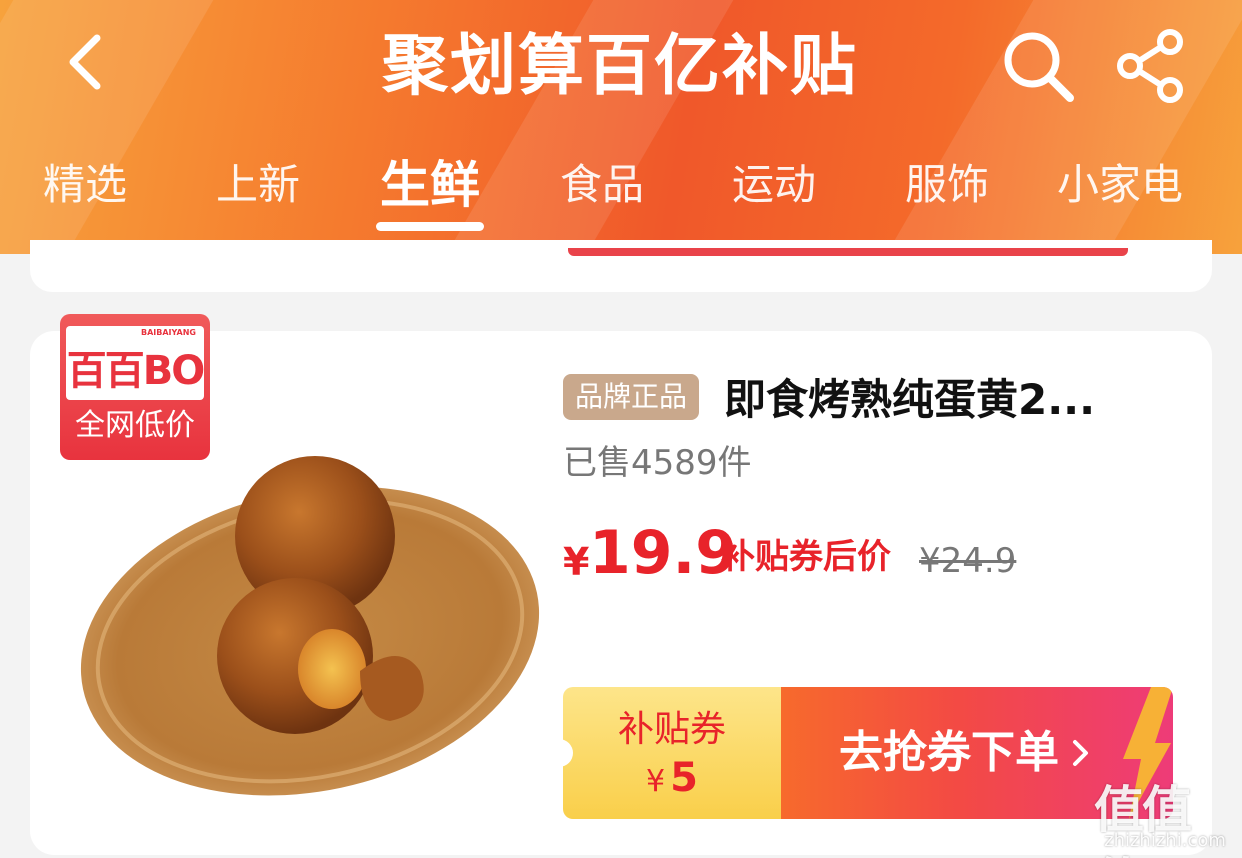  I want to click on tab-fresh: 生鲜, so click(430, 185).